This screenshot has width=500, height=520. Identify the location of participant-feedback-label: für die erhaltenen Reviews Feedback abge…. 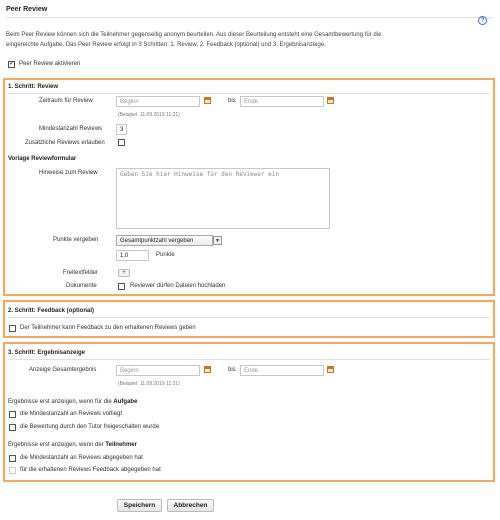
(90, 470).